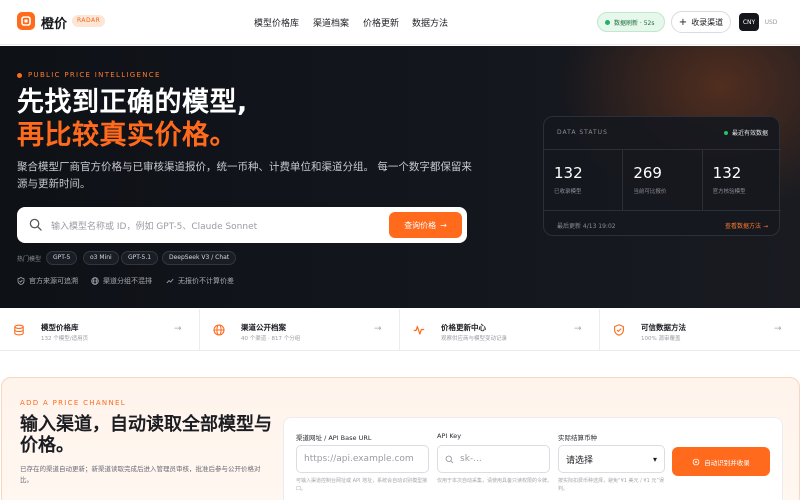 The image size is (800, 500). Describe the element at coordinates (206, 281) in the screenshot. I see `feature-no-quote-text: 无报价不计算价差` at that location.